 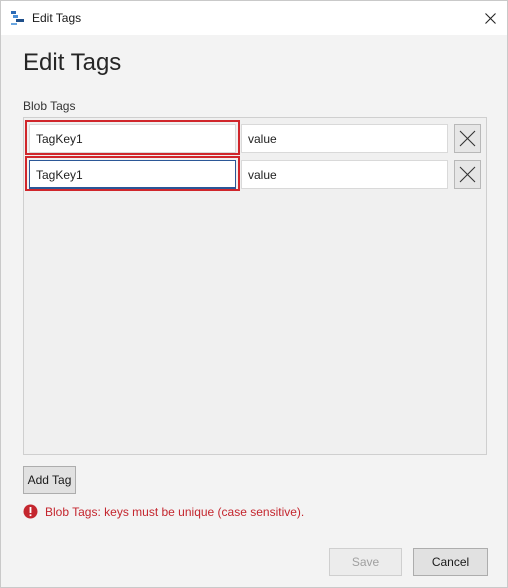 I want to click on blob-tags-label: Blob Tags, so click(x=49, y=106).